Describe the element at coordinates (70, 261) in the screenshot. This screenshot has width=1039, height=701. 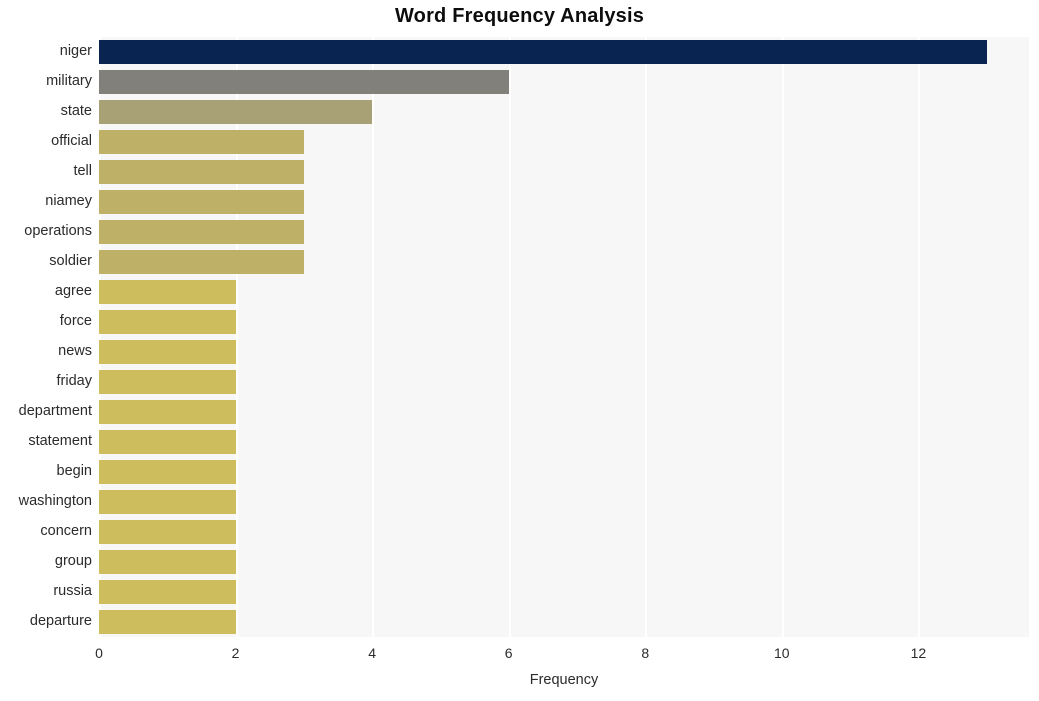
I see `y-tick-label: soldier` at that location.